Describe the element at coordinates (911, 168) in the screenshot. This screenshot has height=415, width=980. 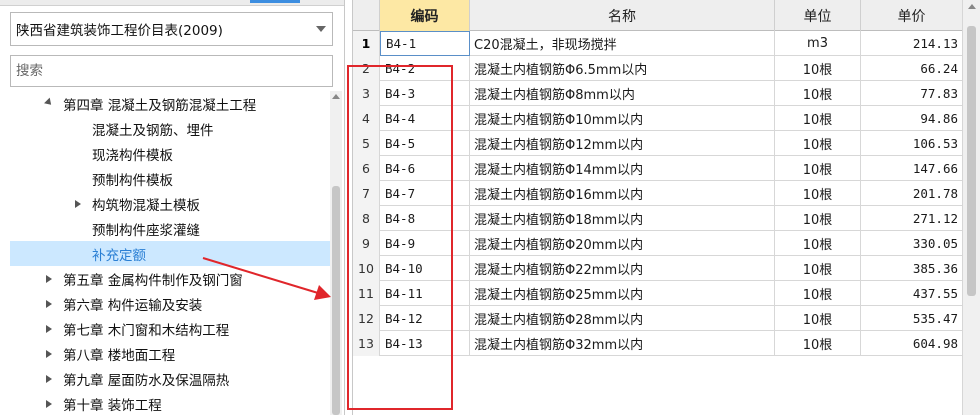
I see `price-cell: 147.66` at that location.